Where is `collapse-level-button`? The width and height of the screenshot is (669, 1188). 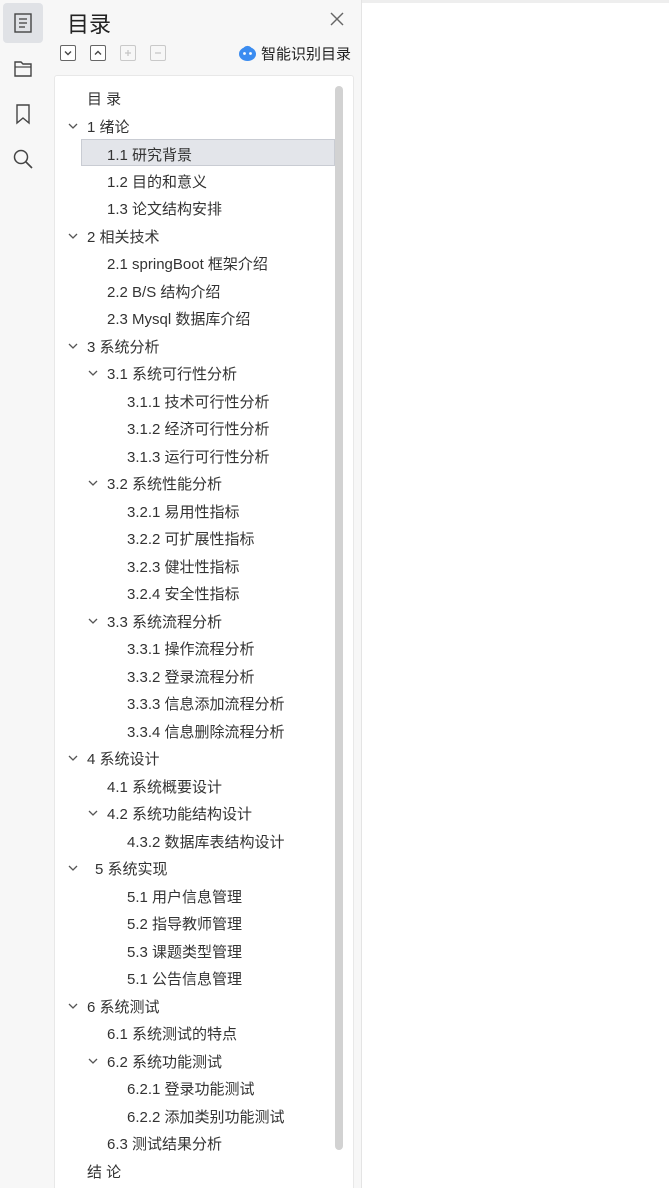
collapse-level-button is located at coordinates (158, 53).